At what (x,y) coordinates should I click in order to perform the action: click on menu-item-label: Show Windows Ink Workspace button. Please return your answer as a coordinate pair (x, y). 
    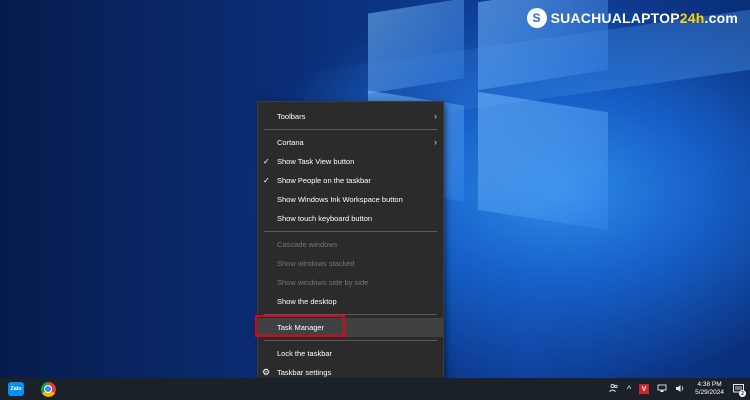
    Looking at the image, I should click on (340, 199).